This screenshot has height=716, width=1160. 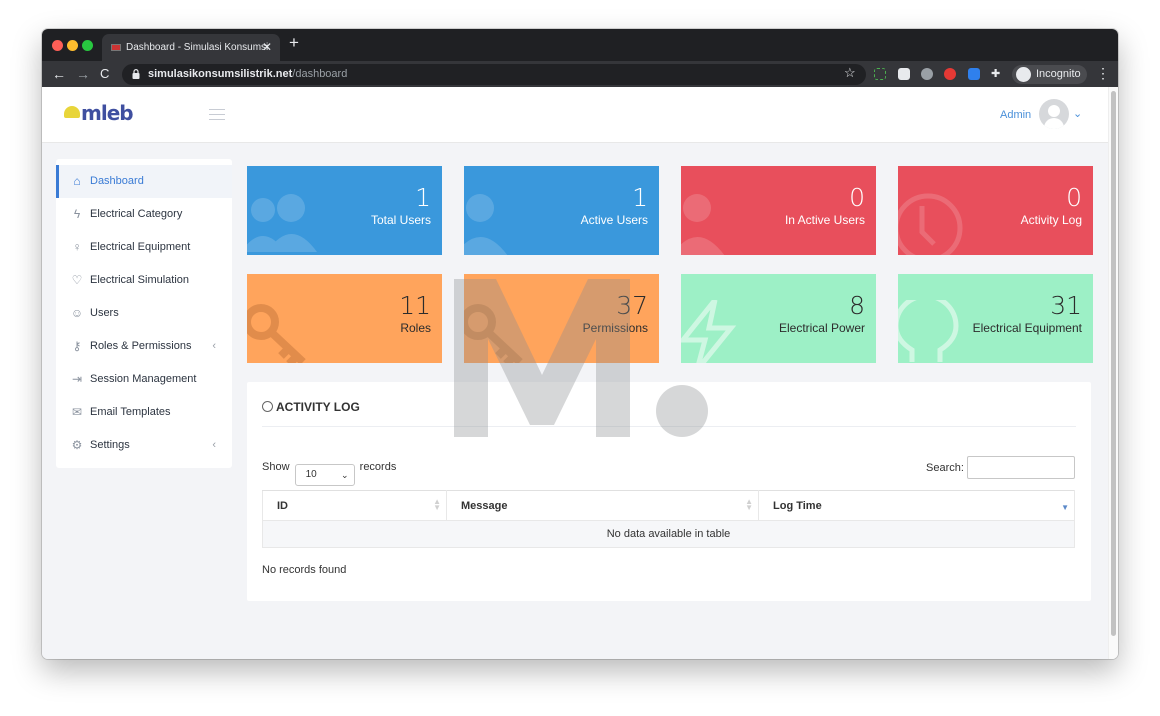 What do you see at coordinates (1051, 220) in the screenshot?
I see `card-label: Activity Log` at bounding box center [1051, 220].